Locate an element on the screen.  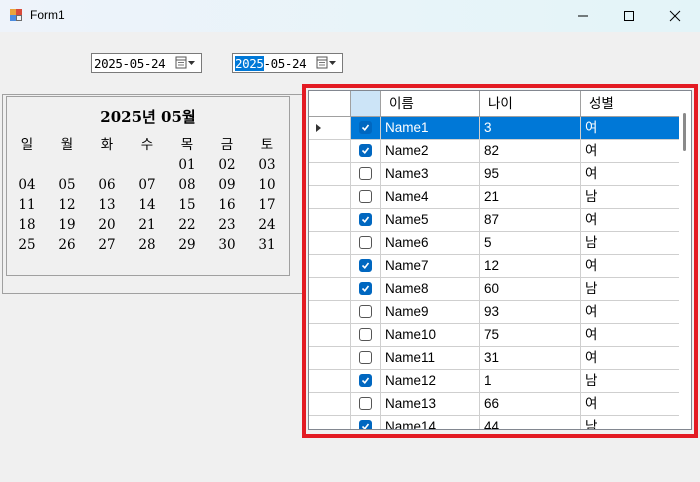
date-picker-2-selected-year: 2025 is located at coordinates (249, 63).